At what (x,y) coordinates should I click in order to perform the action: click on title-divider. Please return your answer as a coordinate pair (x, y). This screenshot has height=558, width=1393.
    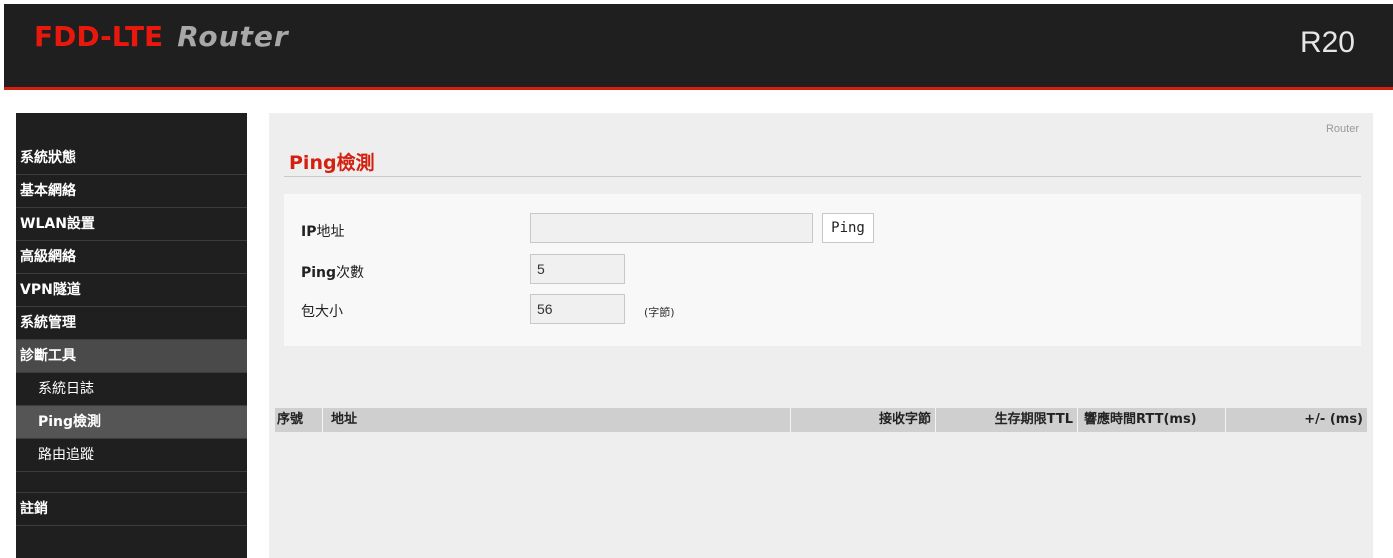
    Looking at the image, I should click on (822, 176).